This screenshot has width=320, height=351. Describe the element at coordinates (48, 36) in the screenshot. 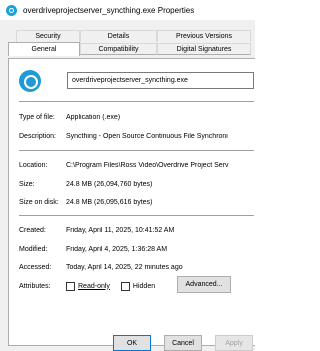

I see `tab-security: Security` at that location.